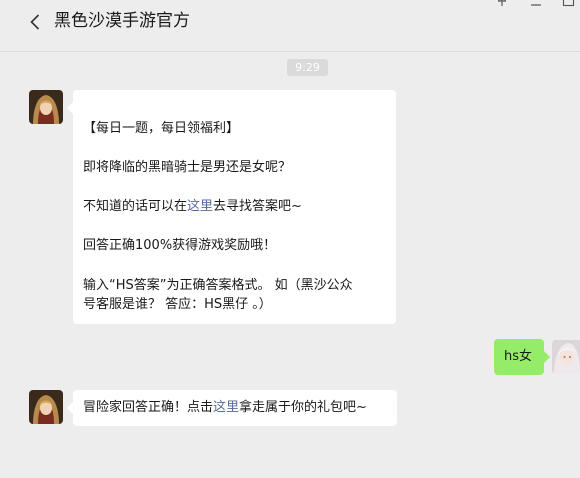 This screenshot has width=580, height=478. I want to click on maximize-icon, so click(568, 5).